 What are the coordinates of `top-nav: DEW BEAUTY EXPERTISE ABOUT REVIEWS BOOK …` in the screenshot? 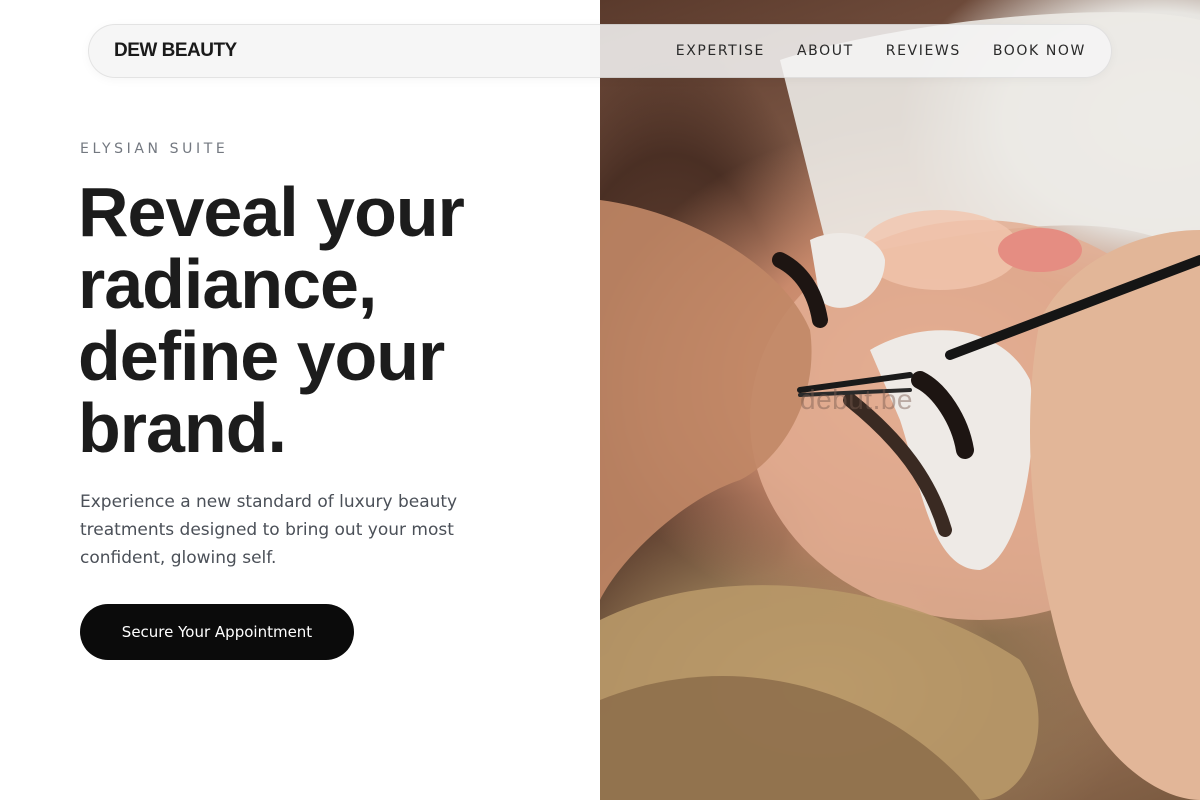 It's located at (600, 51).